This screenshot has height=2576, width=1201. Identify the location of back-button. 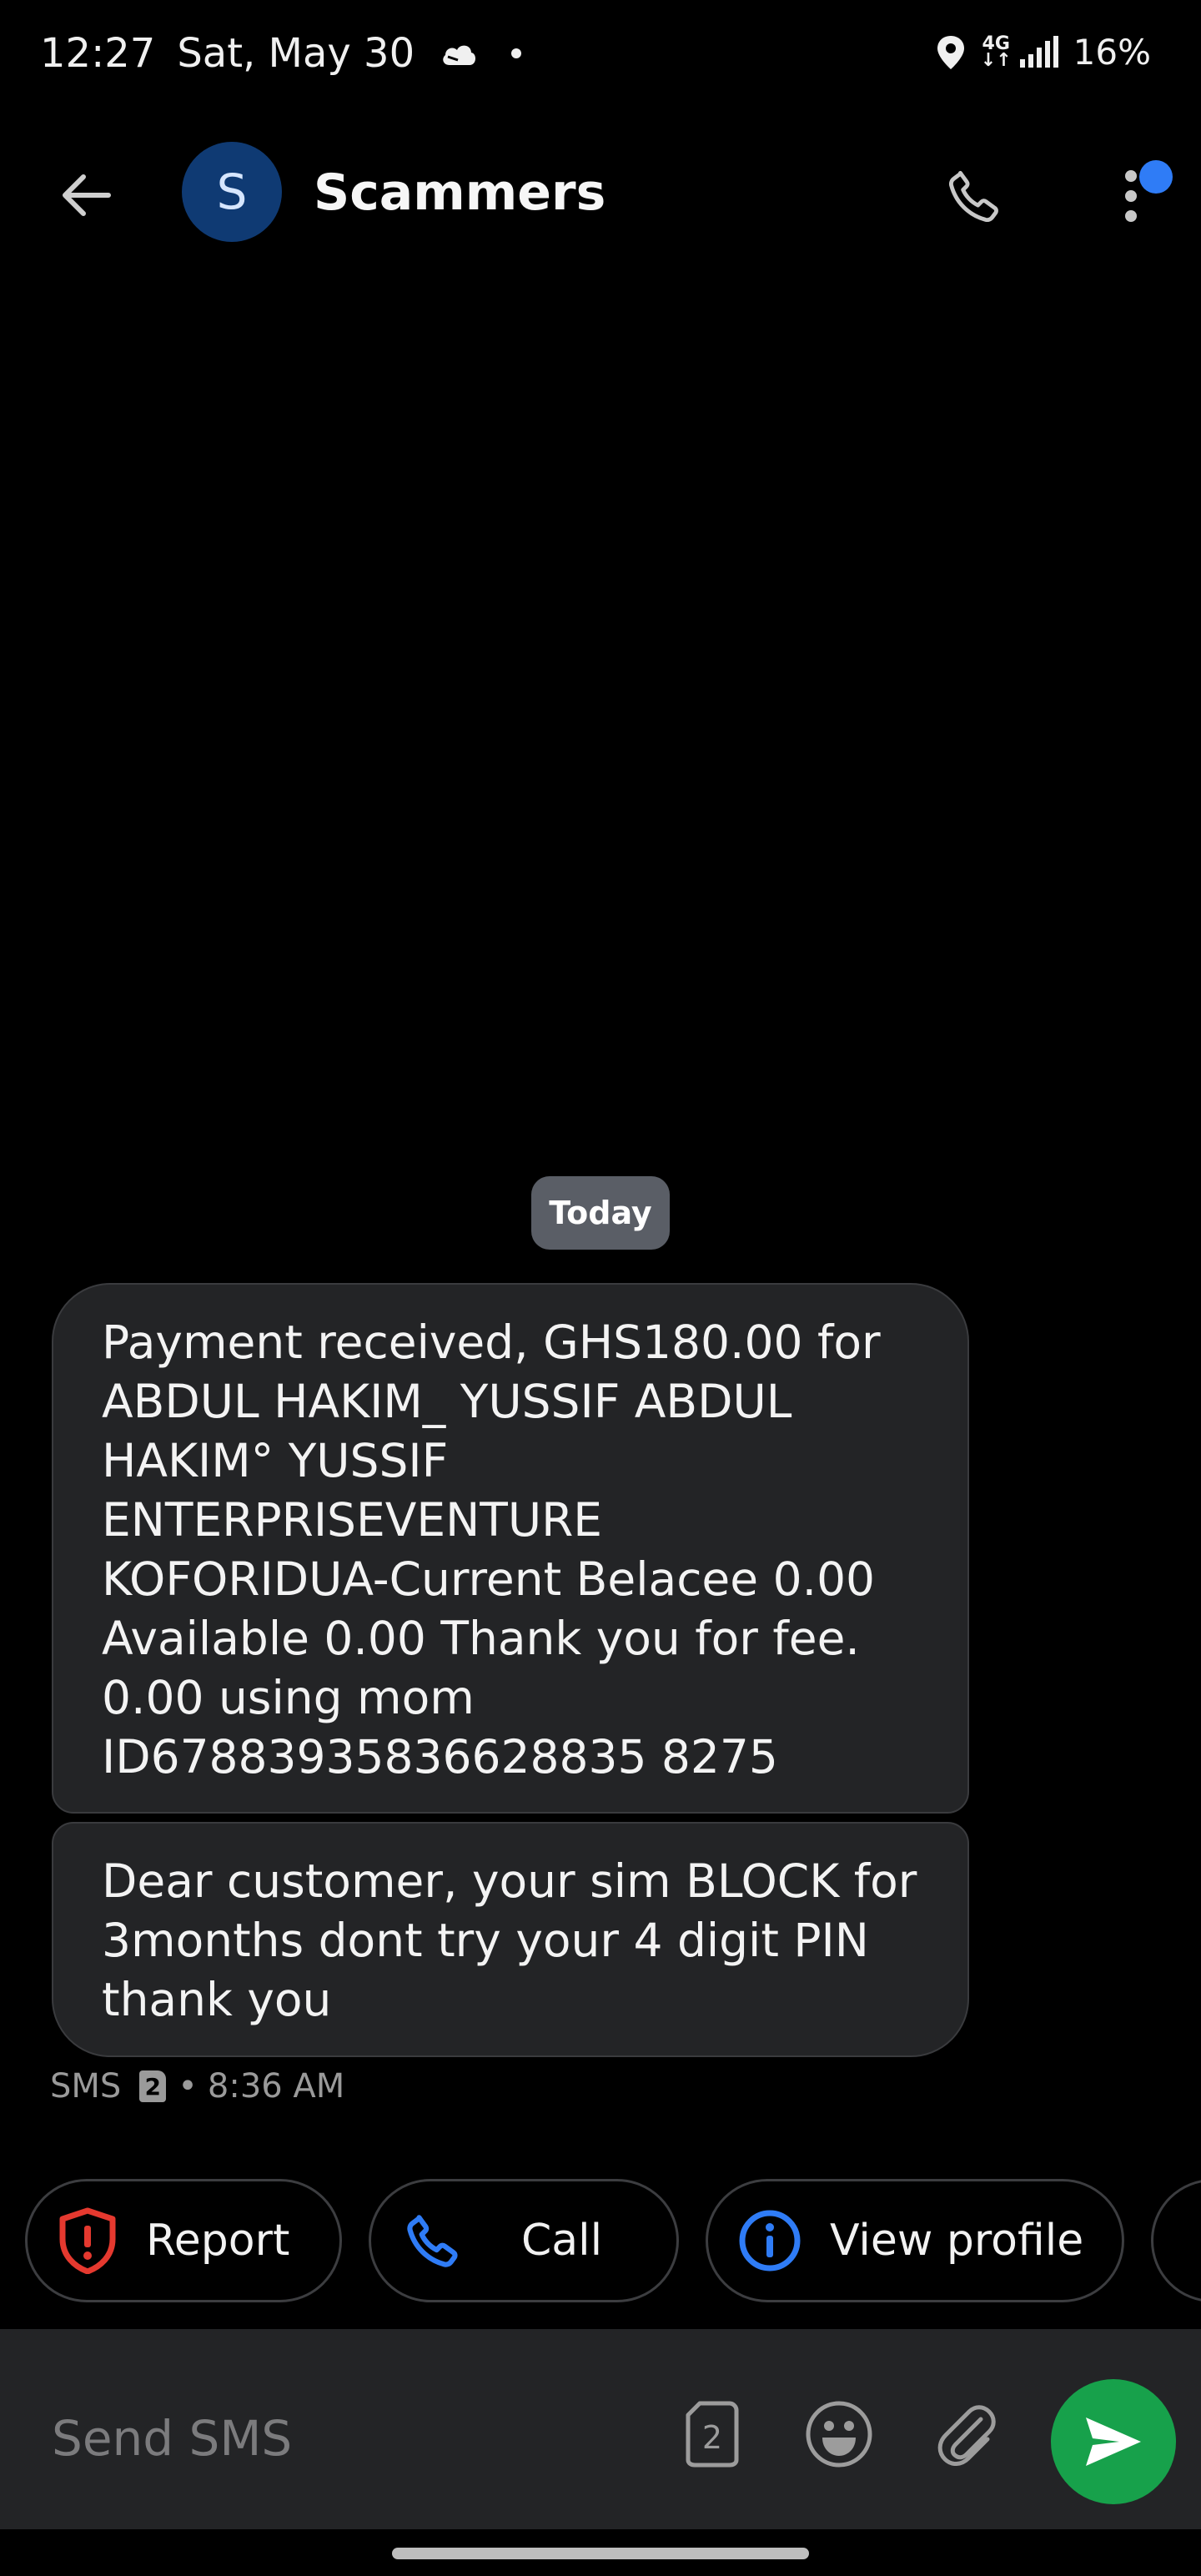
(85, 195).